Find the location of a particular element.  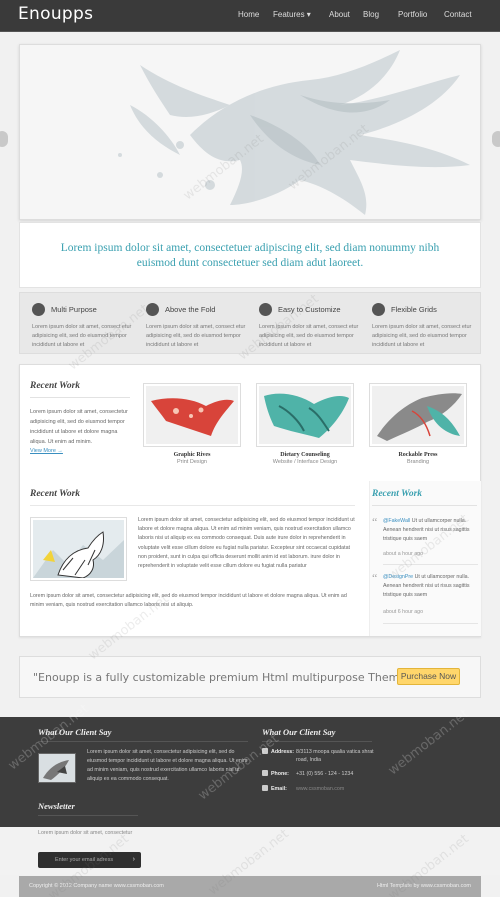

feature-title: Easy to Customize is located at coordinates (309, 309).